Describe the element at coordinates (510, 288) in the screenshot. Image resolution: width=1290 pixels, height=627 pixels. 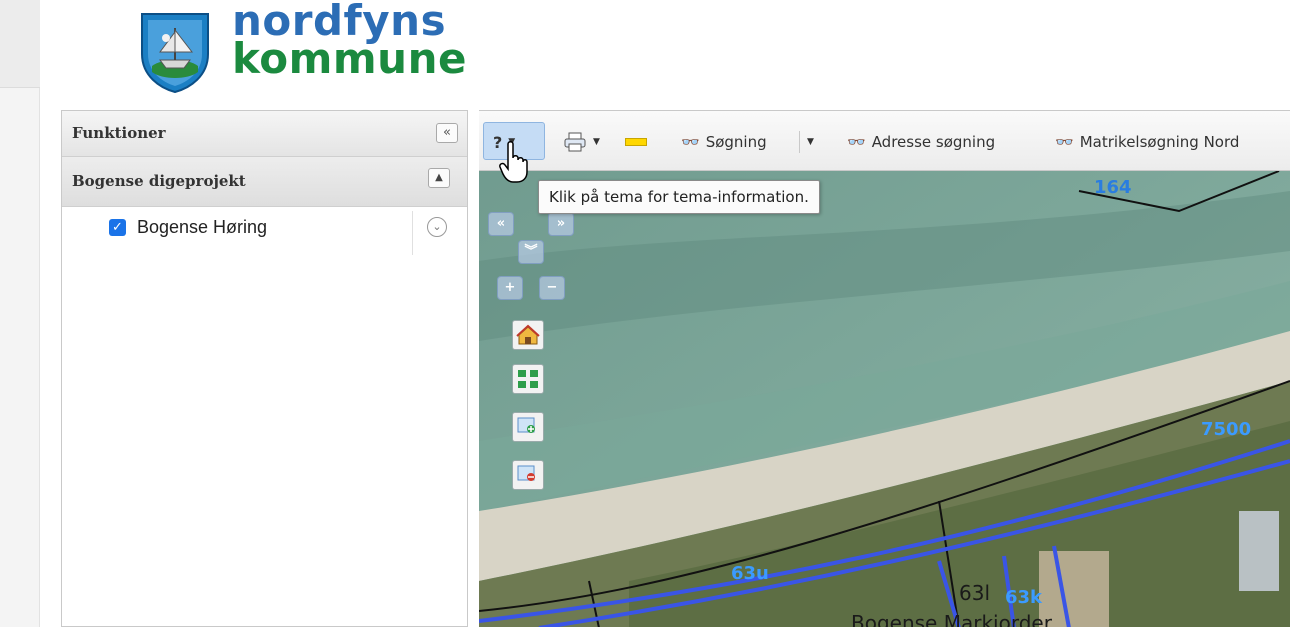
I see `zoom-in-button: +` at that location.